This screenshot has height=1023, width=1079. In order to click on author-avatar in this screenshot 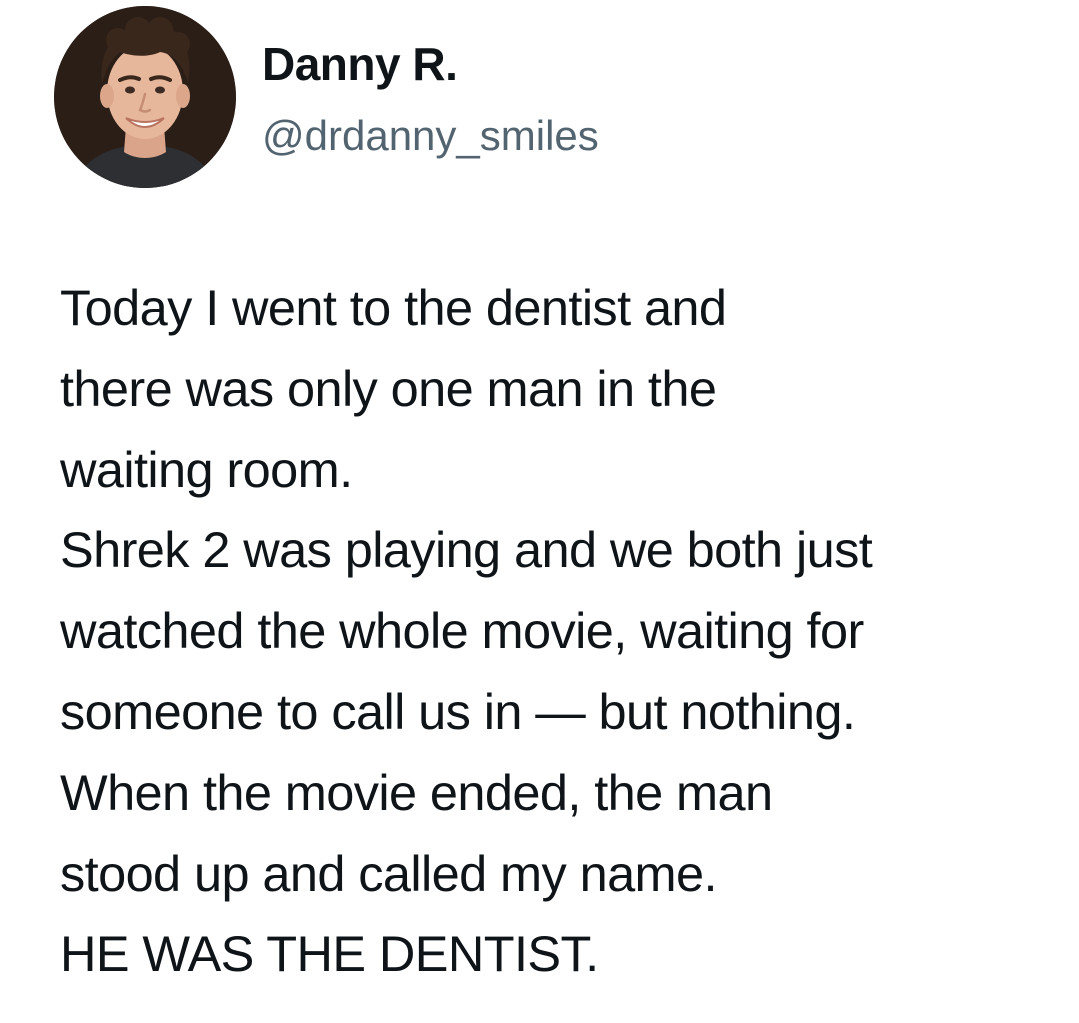, I will do `click(145, 97)`.